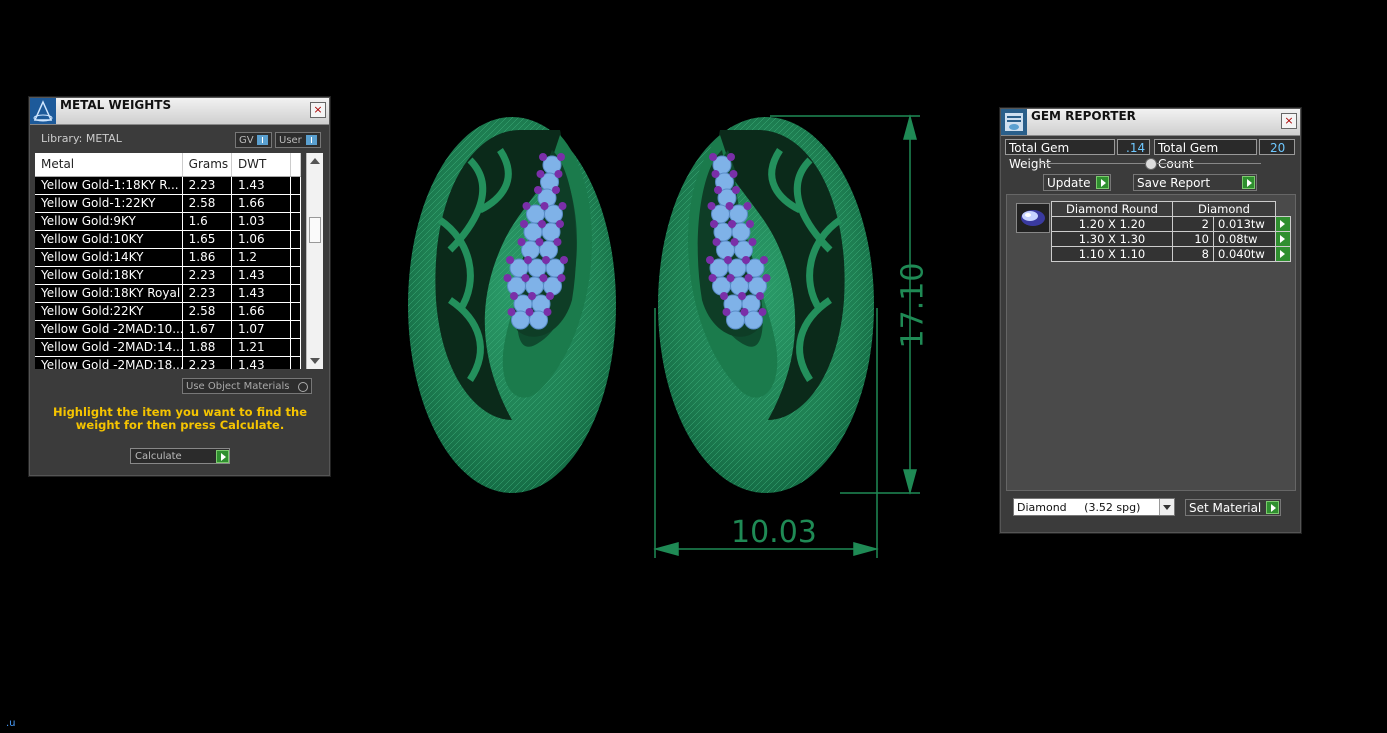 The width and height of the screenshot is (1387, 733). I want to click on splitter-handle-icon, so click(1151, 164).